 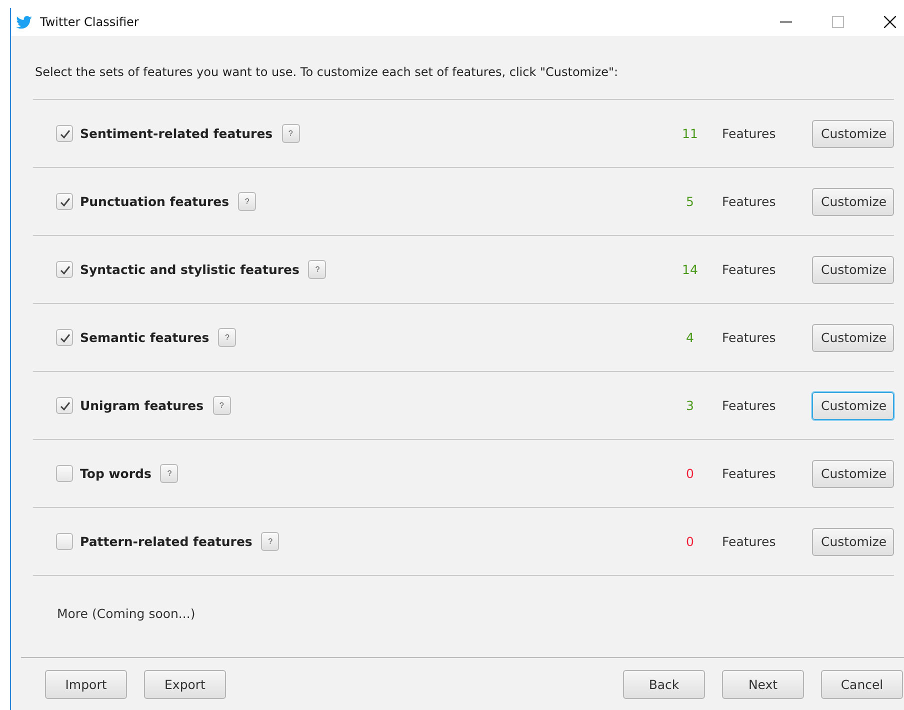 What do you see at coordinates (690, 133) in the screenshot?
I see `feature-count: 11` at bounding box center [690, 133].